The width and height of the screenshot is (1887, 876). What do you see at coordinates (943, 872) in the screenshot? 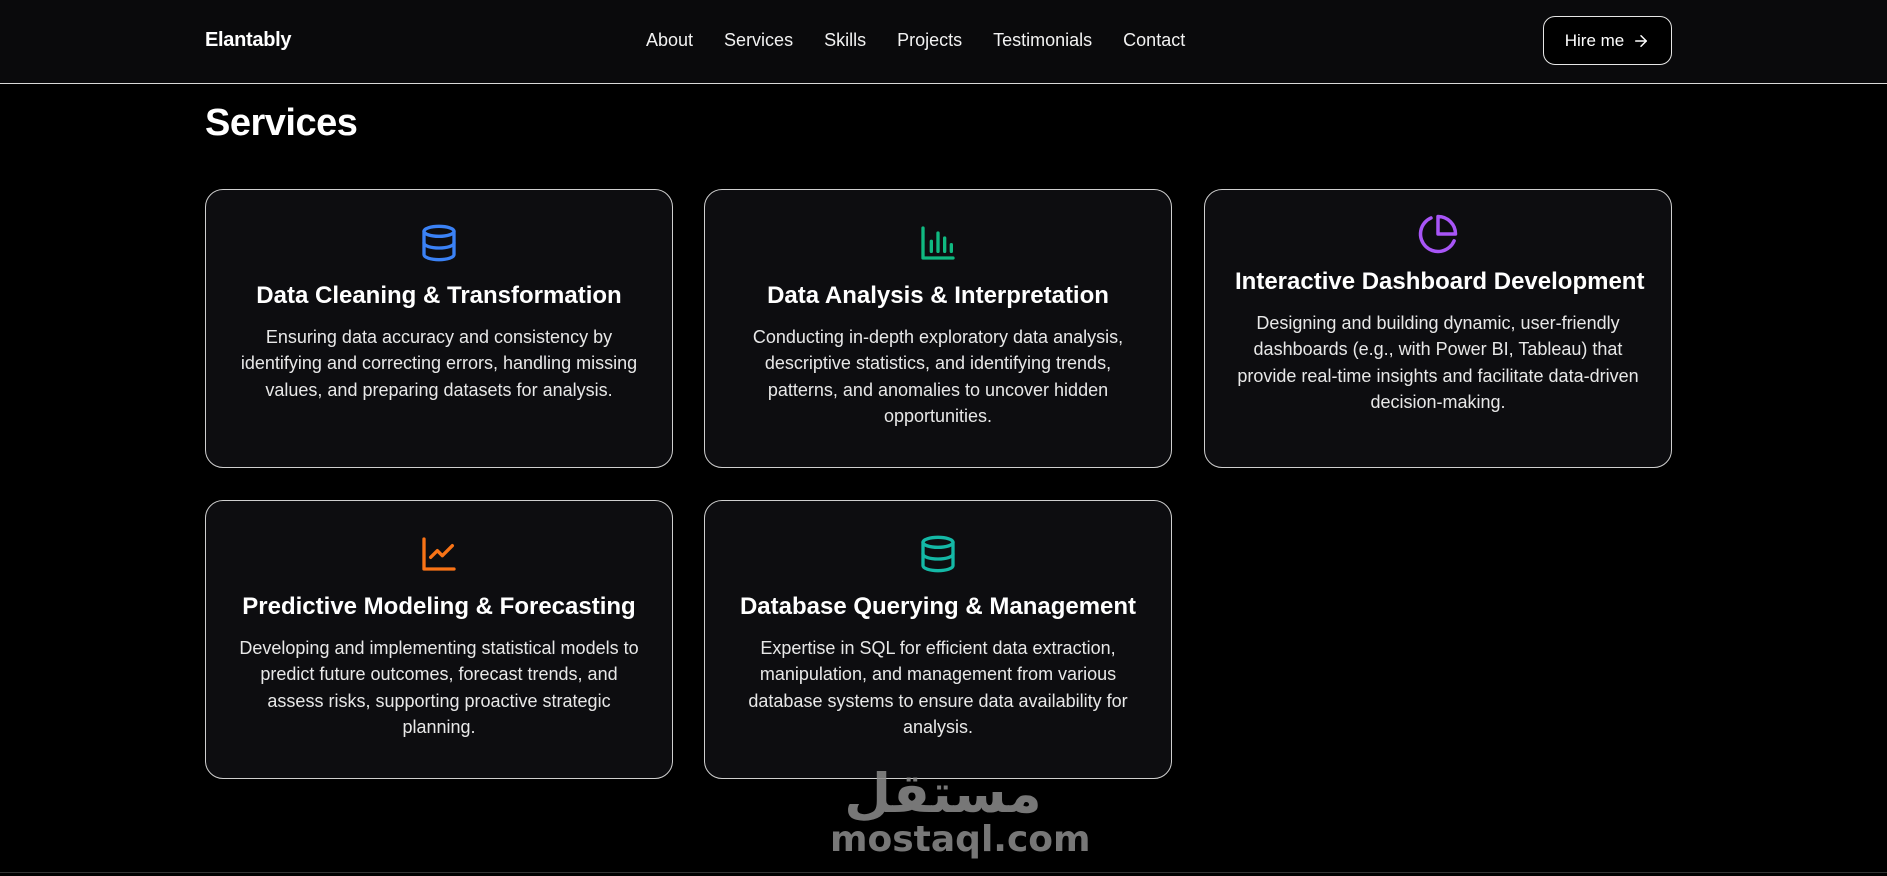
I see `footer-divider` at bounding box center [943, 872].